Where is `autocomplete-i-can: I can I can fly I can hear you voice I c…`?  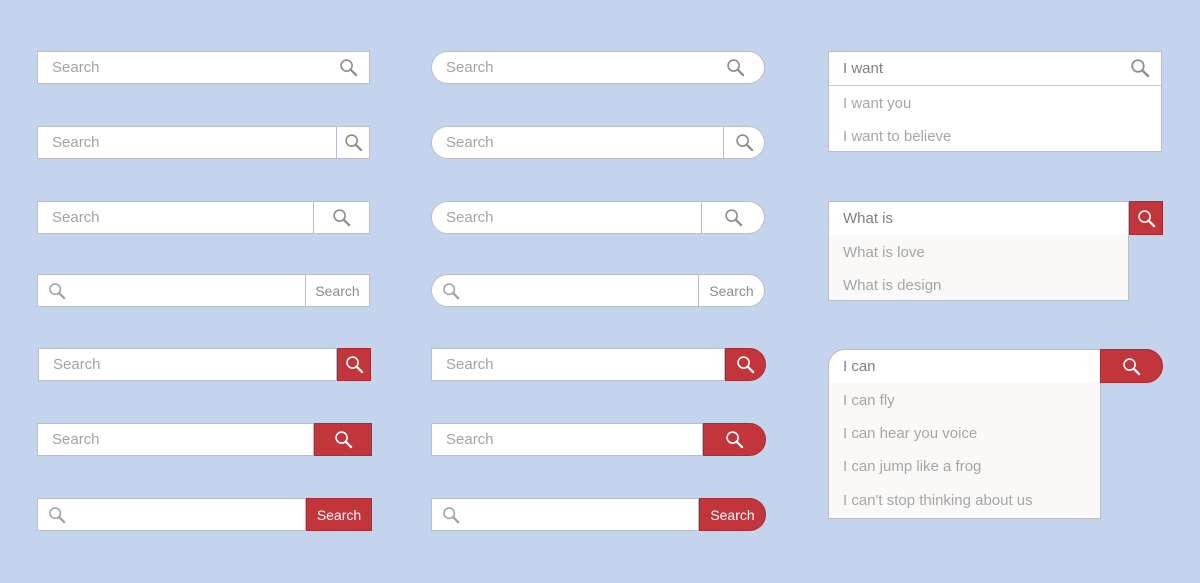 autocomplete-i-can: I can I can fly I can hear you voice I c… is located at coordinates (964, 434).